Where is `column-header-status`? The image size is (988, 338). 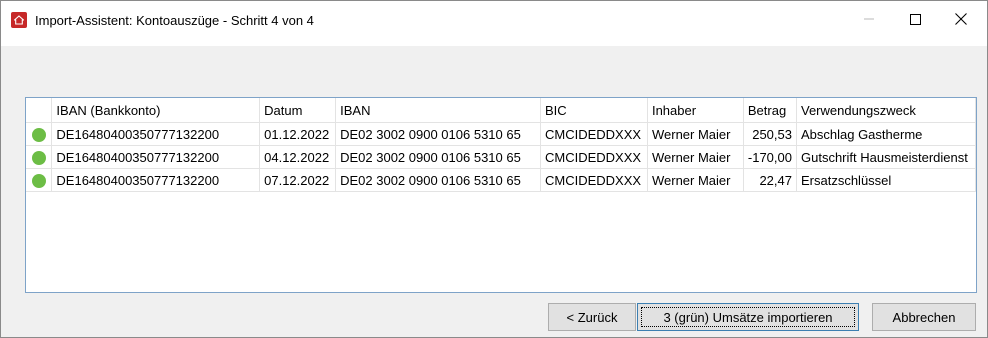 column-header-status is located at coordinates (39, 110).